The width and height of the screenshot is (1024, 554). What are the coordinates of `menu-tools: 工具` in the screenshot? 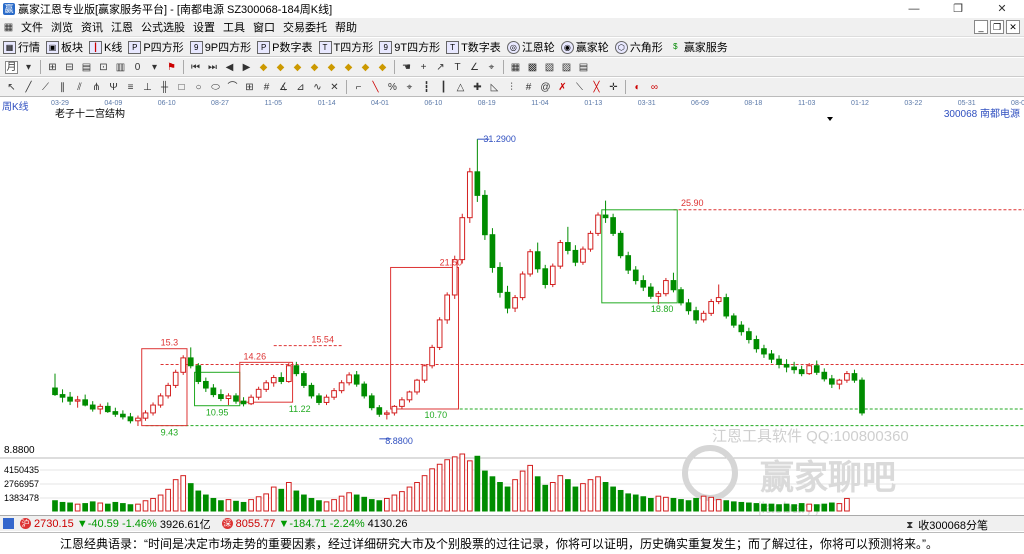 It's located at (234, 27).